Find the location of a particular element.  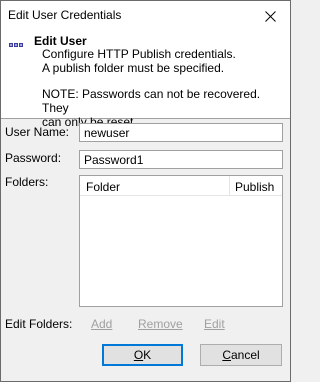

description-line-1: Configure HTTP Publish credentials. is located at coordinates (139, 54).